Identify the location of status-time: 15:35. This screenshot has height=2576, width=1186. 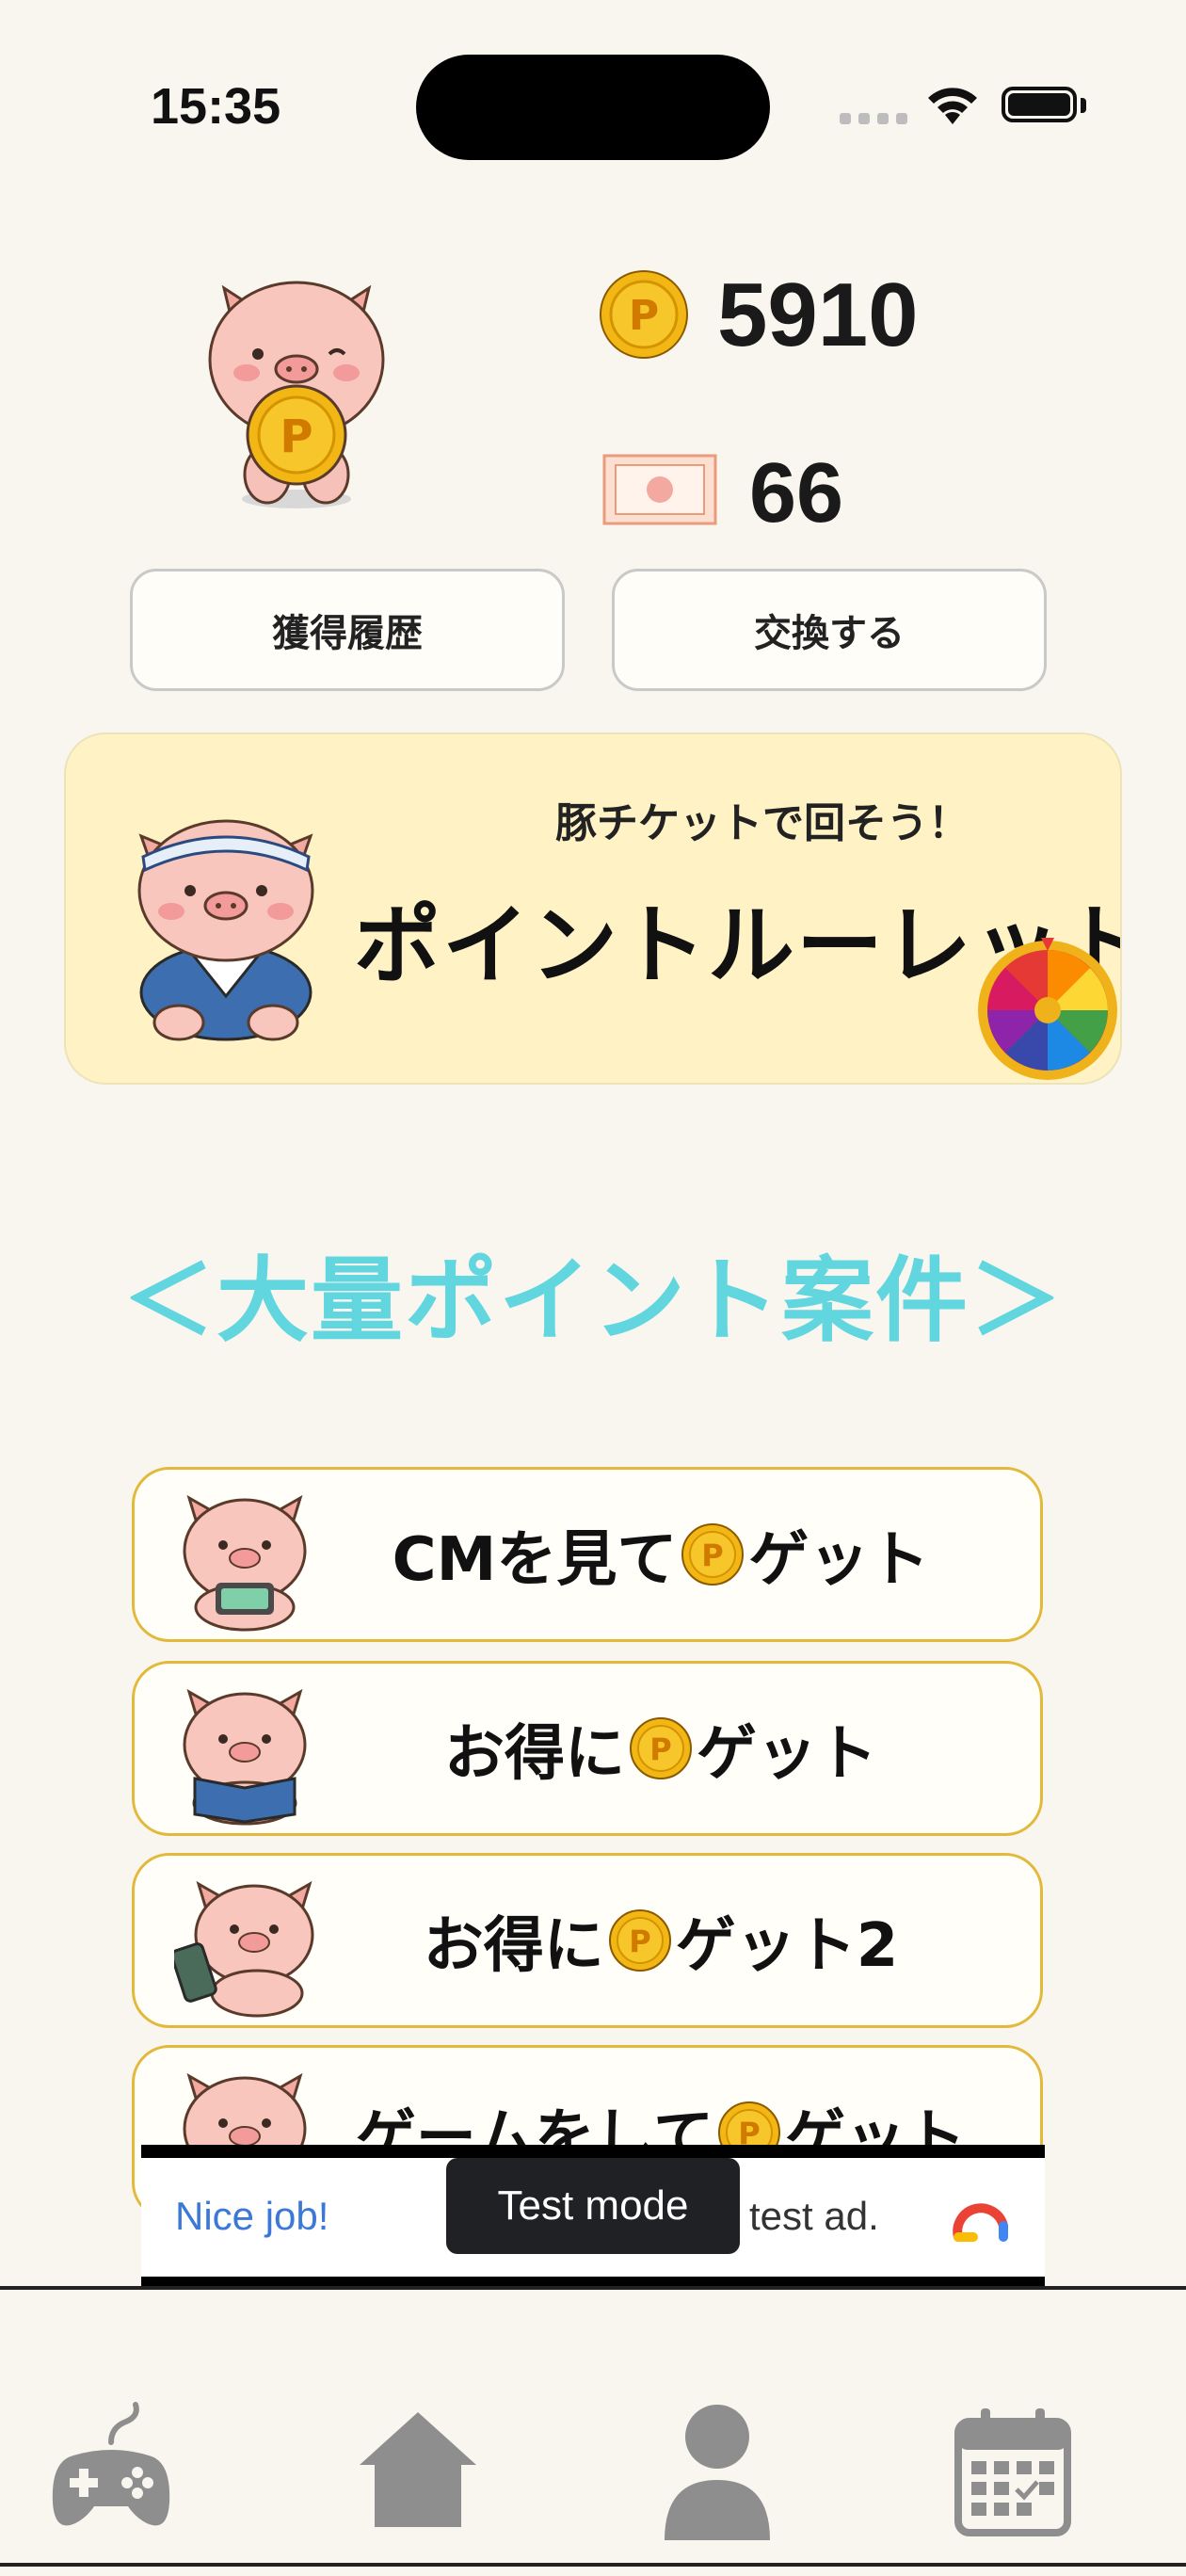
(216, 106).